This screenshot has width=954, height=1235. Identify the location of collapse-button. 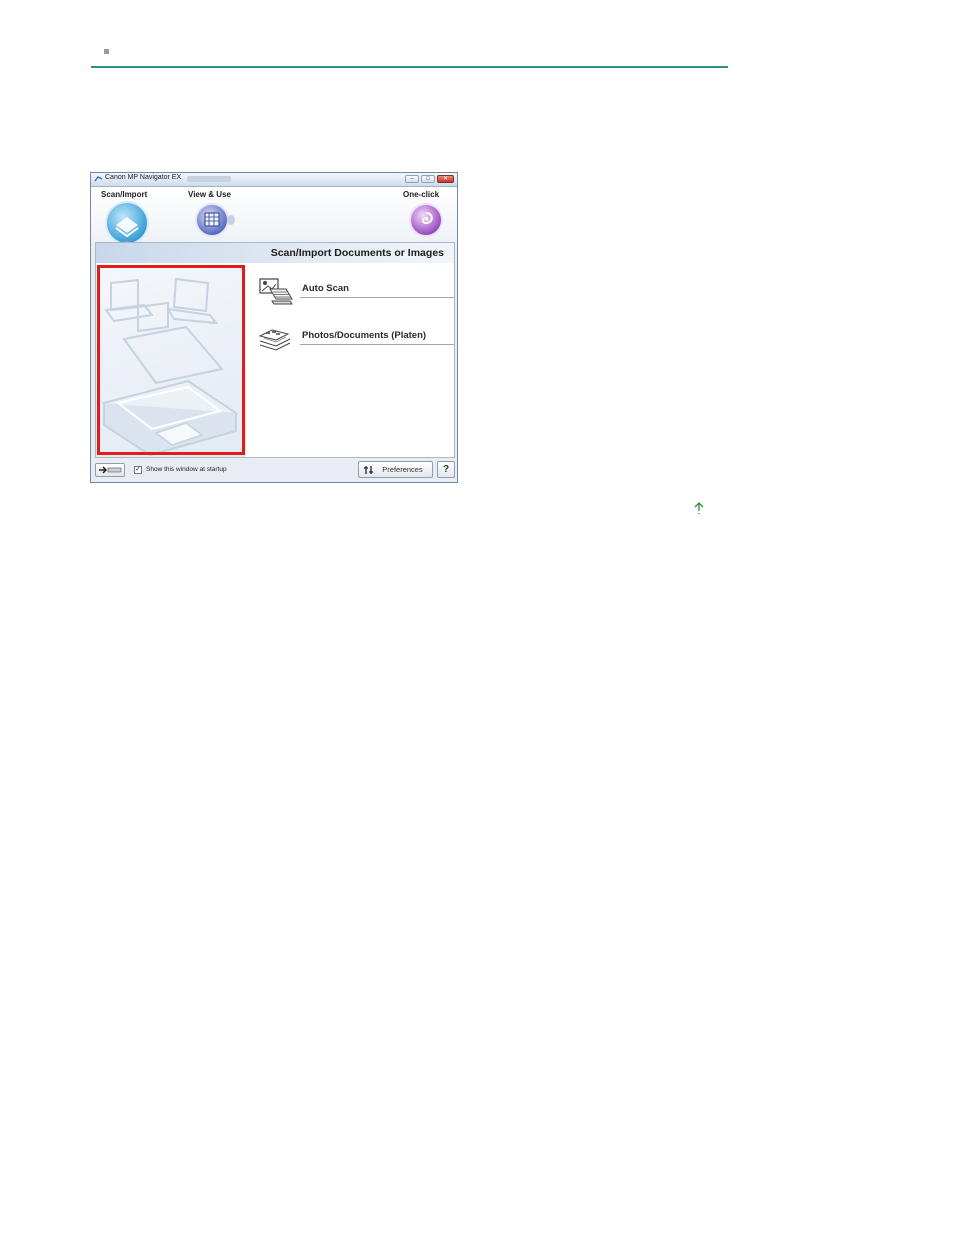
(110, 470).